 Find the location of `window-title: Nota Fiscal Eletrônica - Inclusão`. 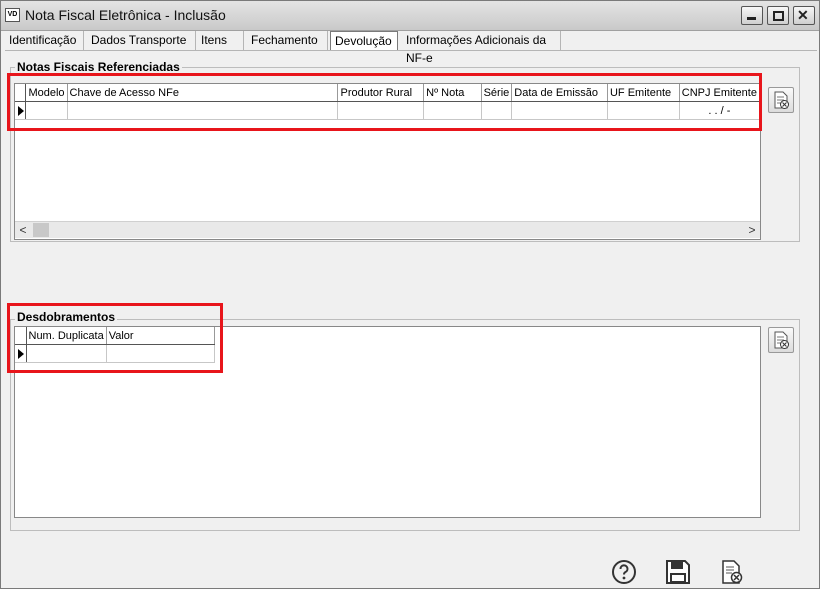

window-title: Nota Fiscal Eletrônica - Inclusão is located at coordinates (125, 15).